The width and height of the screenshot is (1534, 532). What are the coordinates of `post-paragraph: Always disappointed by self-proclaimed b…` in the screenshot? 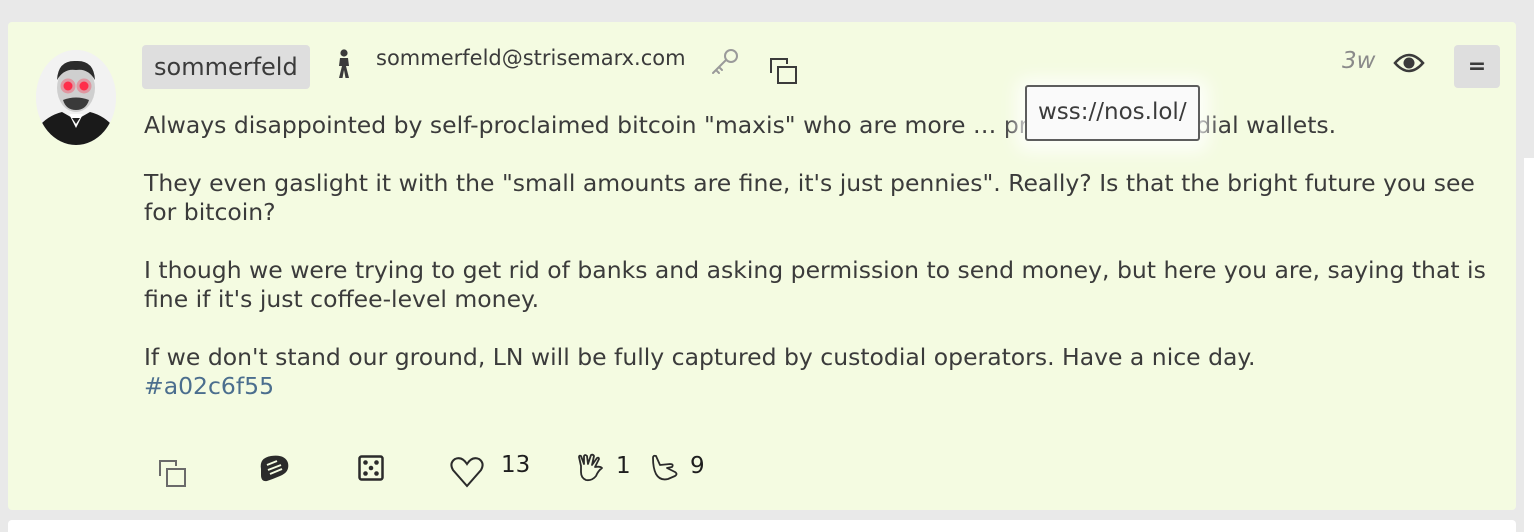 It's located at (740, 125).